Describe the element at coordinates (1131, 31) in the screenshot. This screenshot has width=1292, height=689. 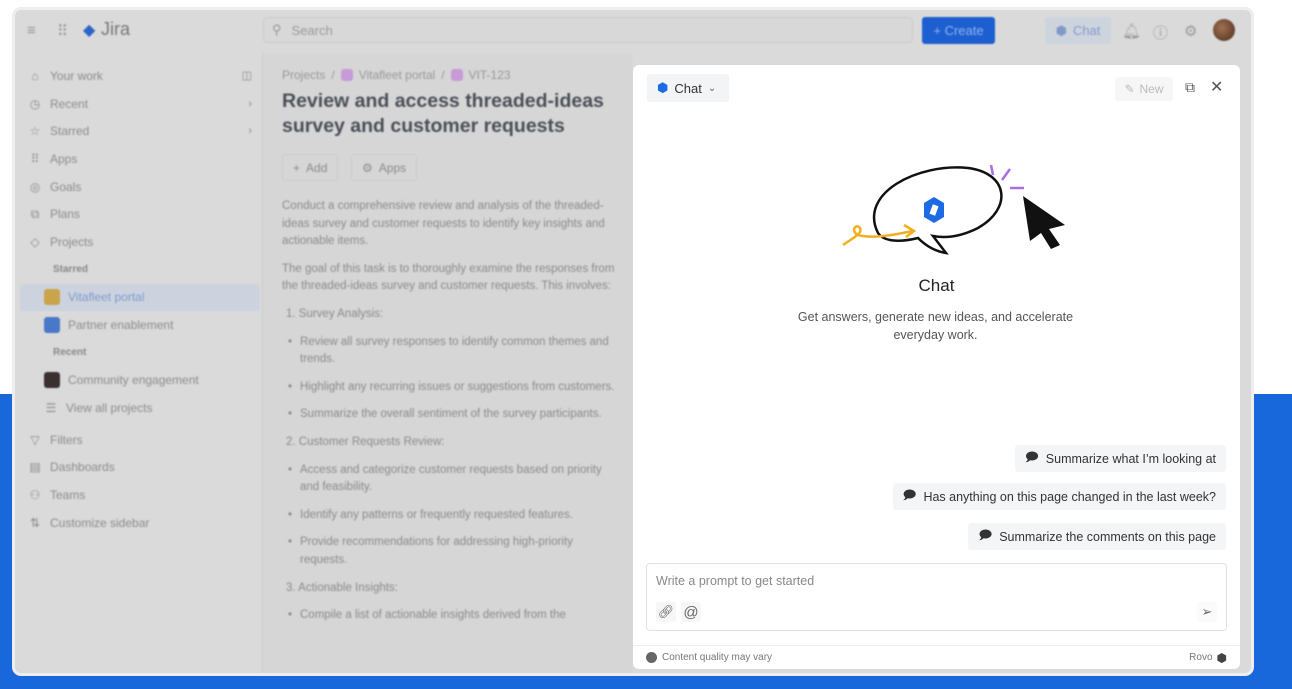
I see `notifications-icon: 🔔︎` at that location.